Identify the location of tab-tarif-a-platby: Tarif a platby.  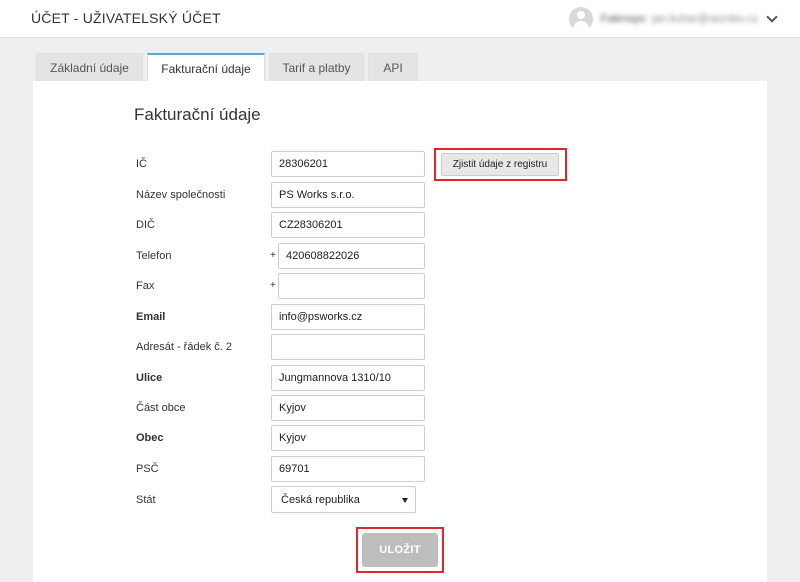
(316, 67).